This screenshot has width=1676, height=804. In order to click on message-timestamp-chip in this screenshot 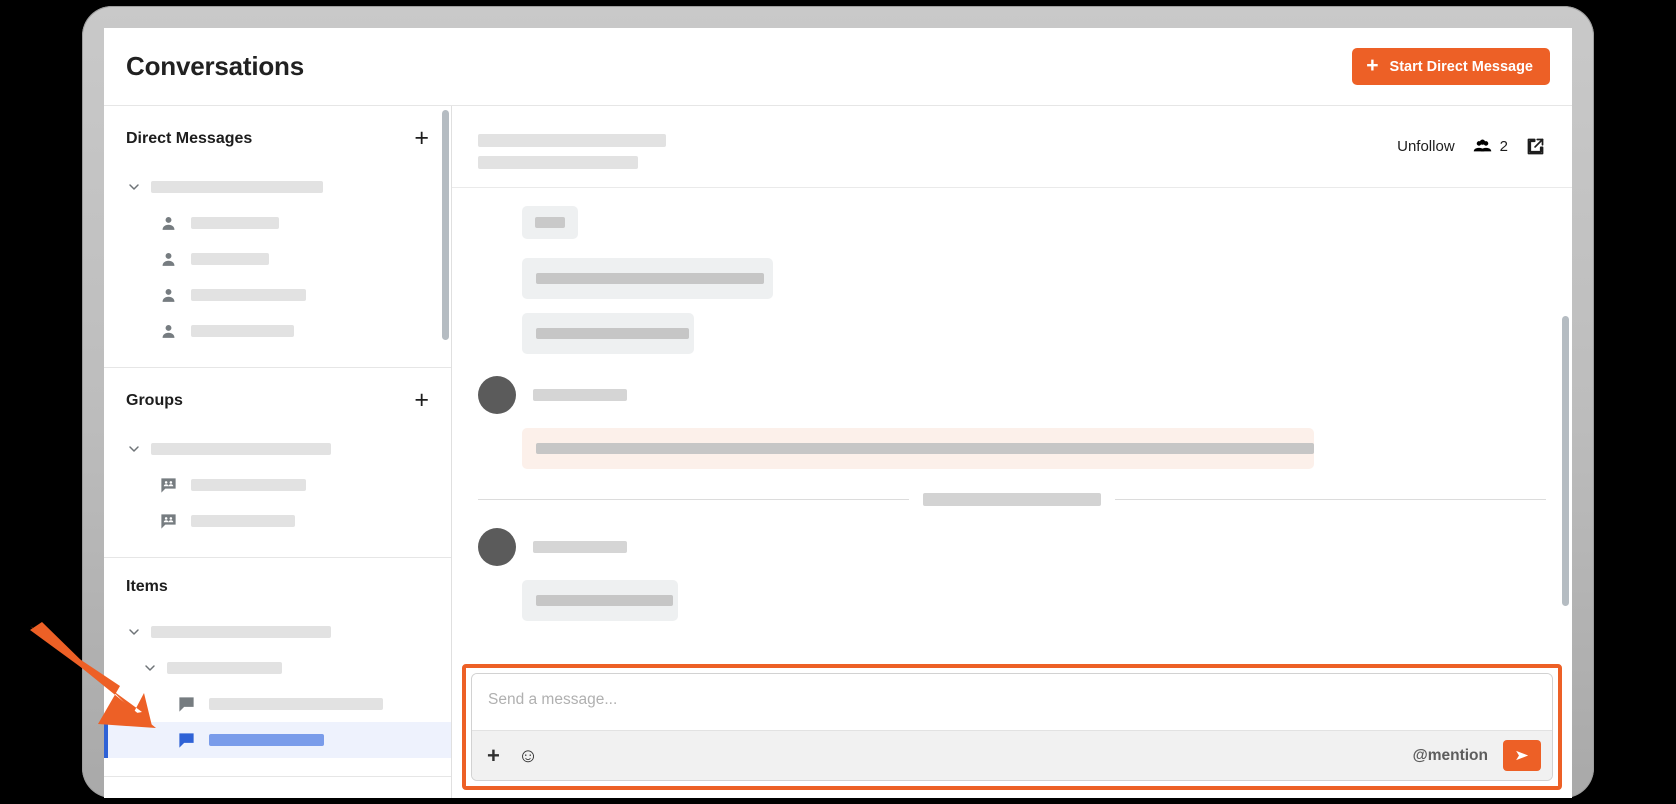, I will do `click(550, 222)`.